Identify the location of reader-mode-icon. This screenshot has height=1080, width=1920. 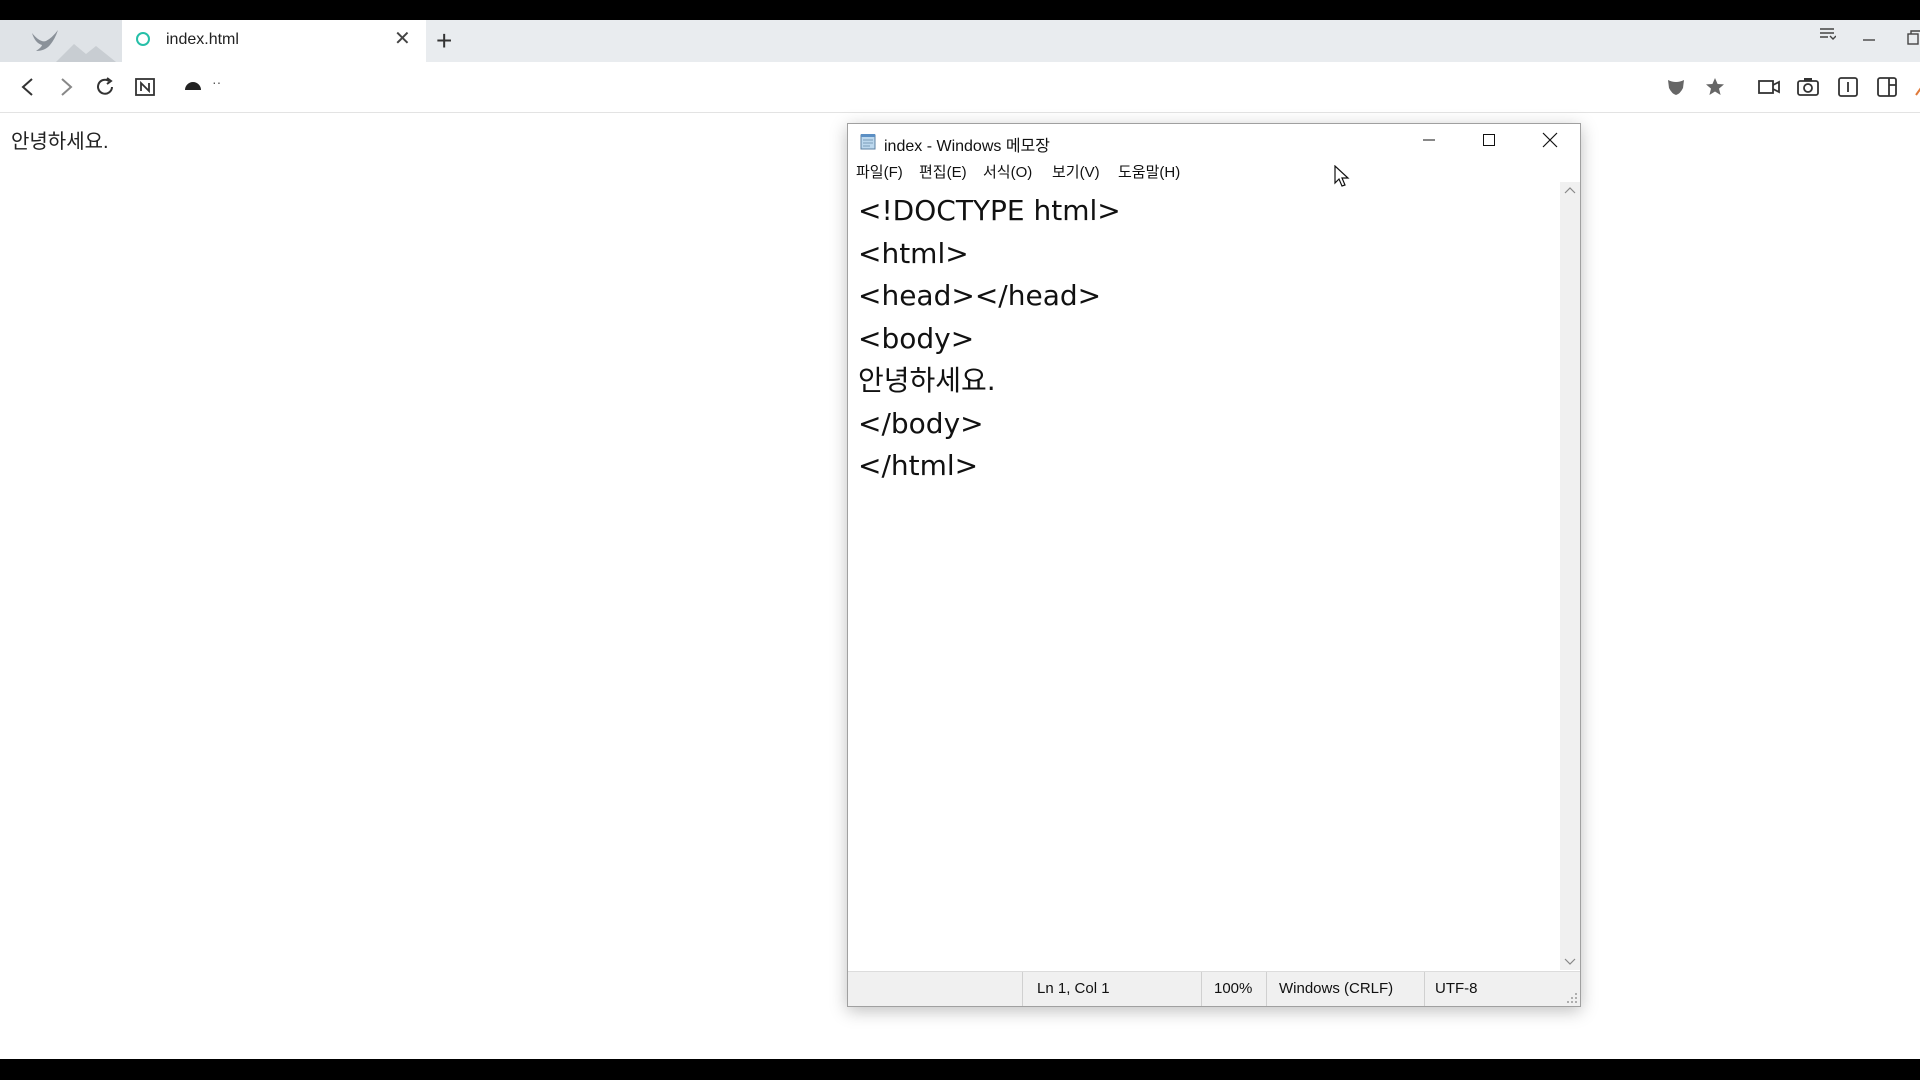
(1848, 87).